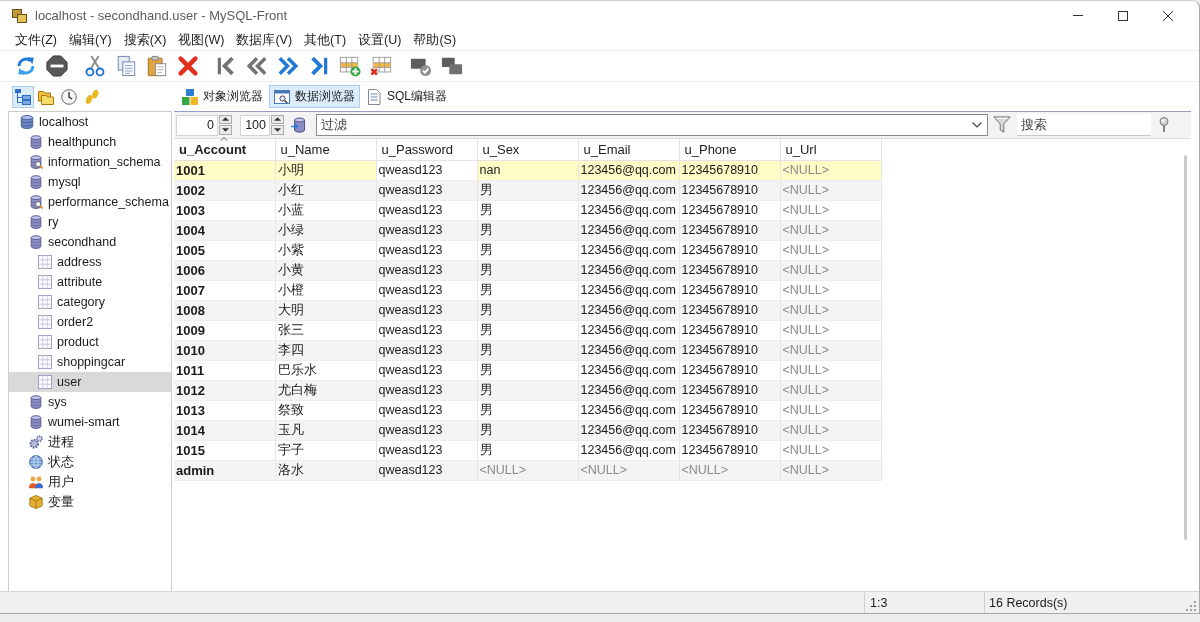  Describe the element at coordinates (26, 66) in the screenshot. I see `refresh-icon` at that location.